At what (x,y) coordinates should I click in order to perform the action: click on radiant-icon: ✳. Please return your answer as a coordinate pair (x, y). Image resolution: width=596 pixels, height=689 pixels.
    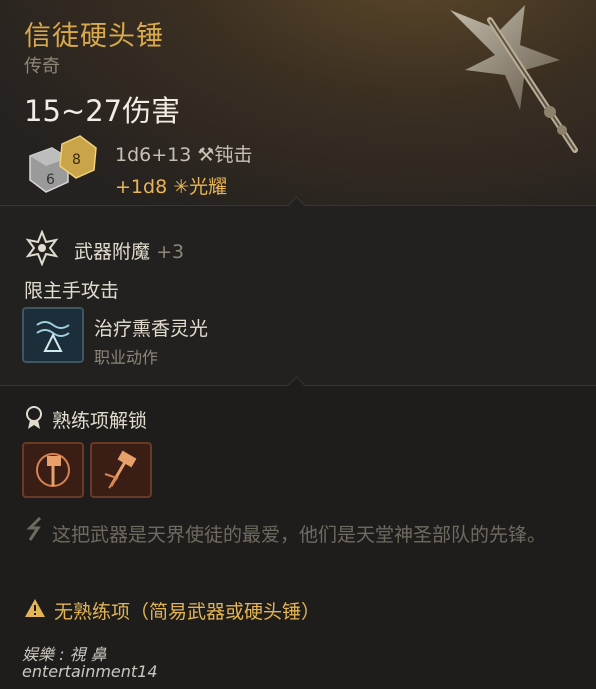
    Looking at the image, I should click on (181, 187).